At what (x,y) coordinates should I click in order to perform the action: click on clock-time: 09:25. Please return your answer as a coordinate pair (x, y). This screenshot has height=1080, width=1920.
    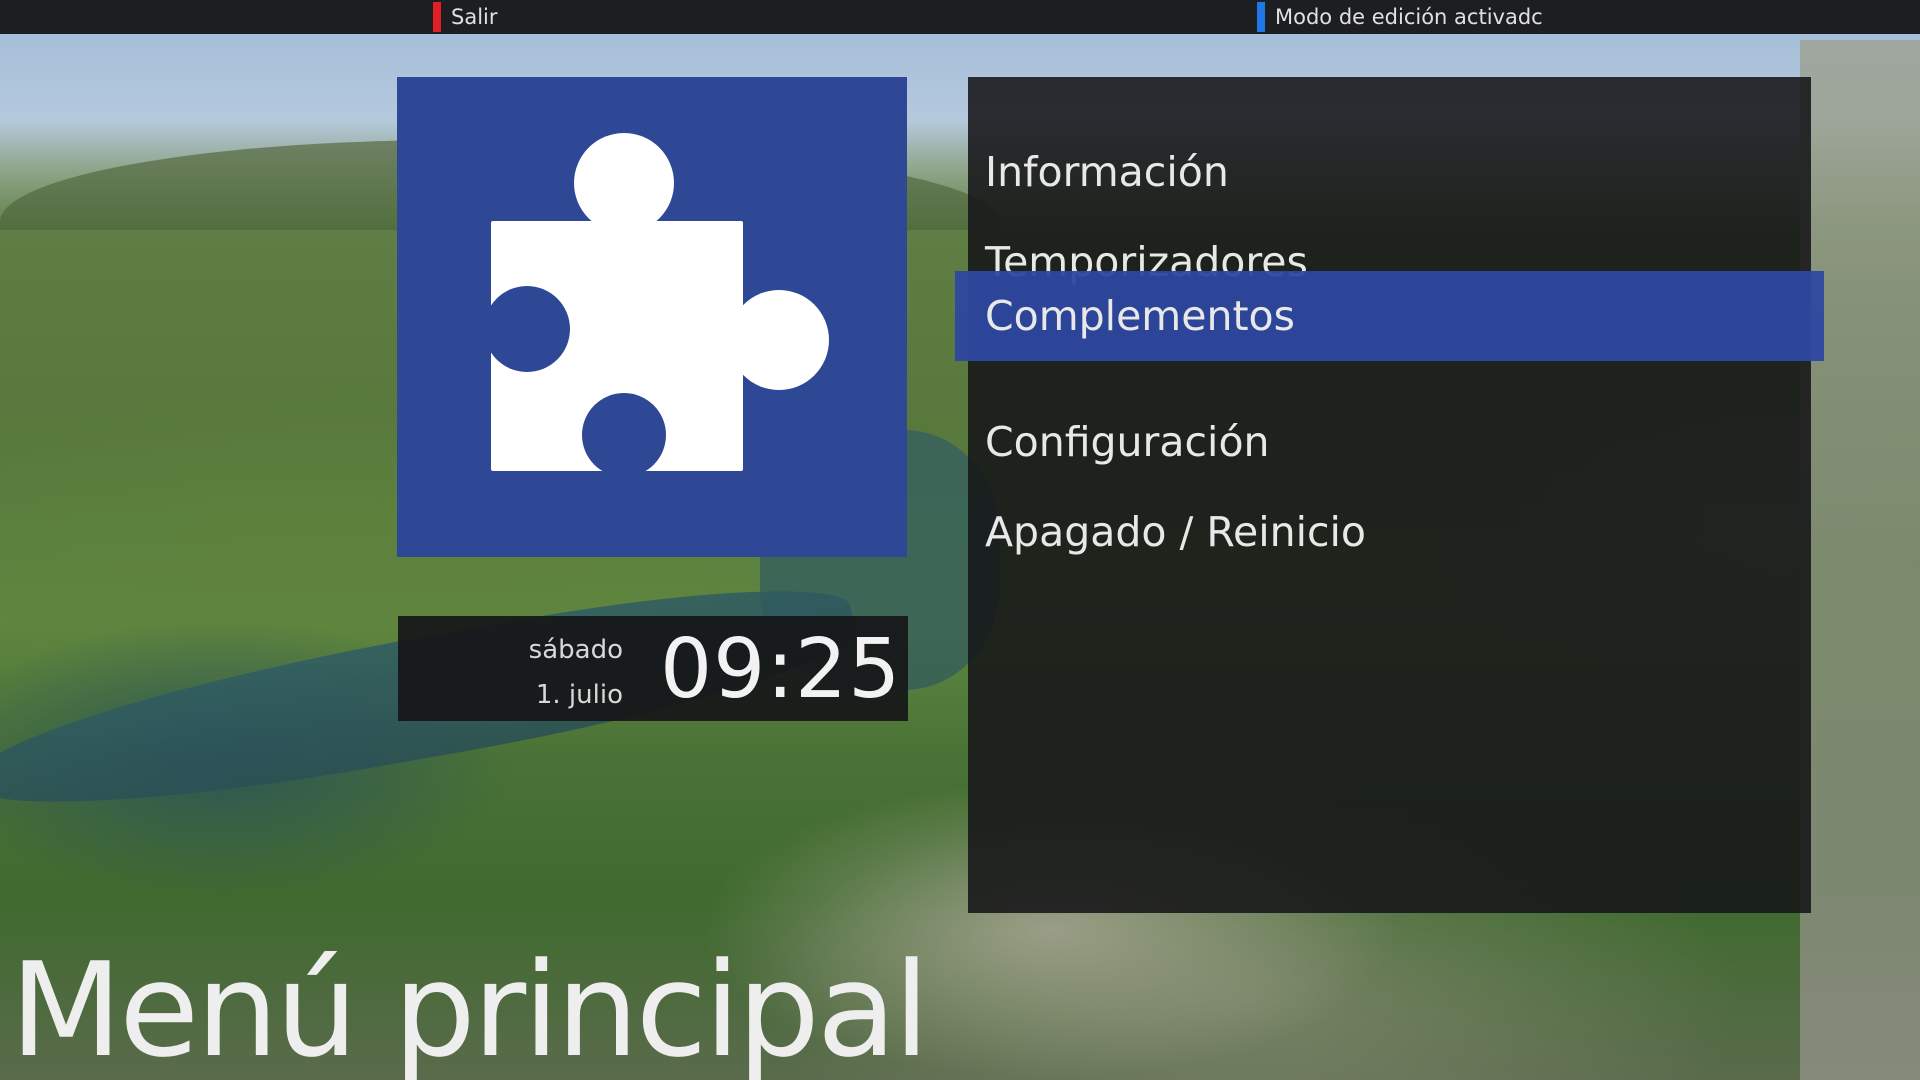
    Looking at the image, I should click on (781, 669).